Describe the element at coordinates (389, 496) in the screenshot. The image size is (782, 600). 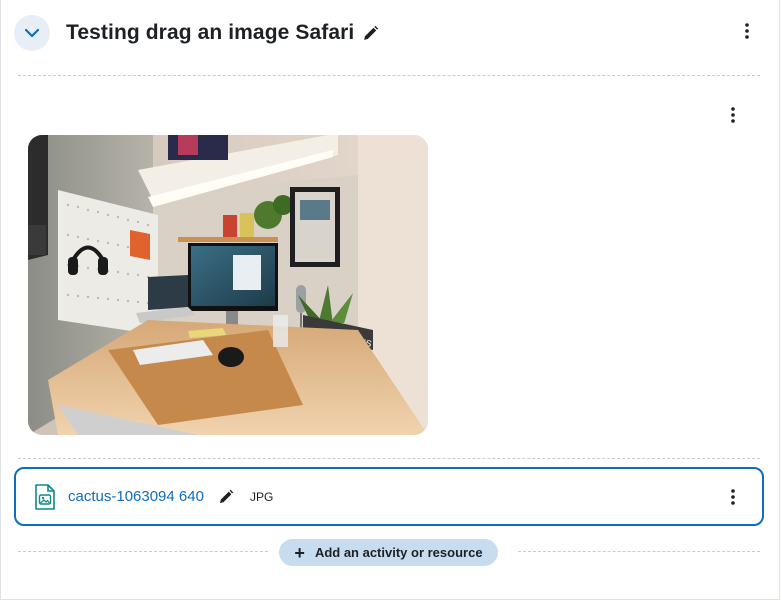
I see `file-resource-card: cactus-1063094 640 JPG` at that location.